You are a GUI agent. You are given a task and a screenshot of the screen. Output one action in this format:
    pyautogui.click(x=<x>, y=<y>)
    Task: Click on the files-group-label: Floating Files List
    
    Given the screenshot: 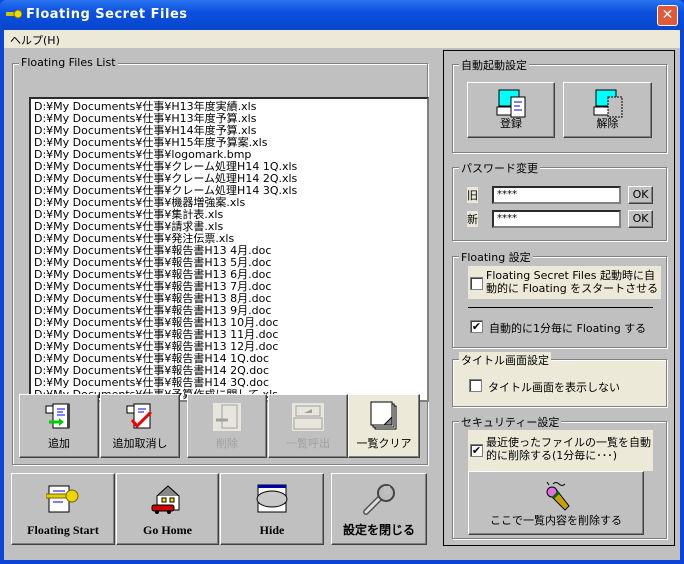 What is the action you would take?
    pyautogui.click(x=68, y=62)
    